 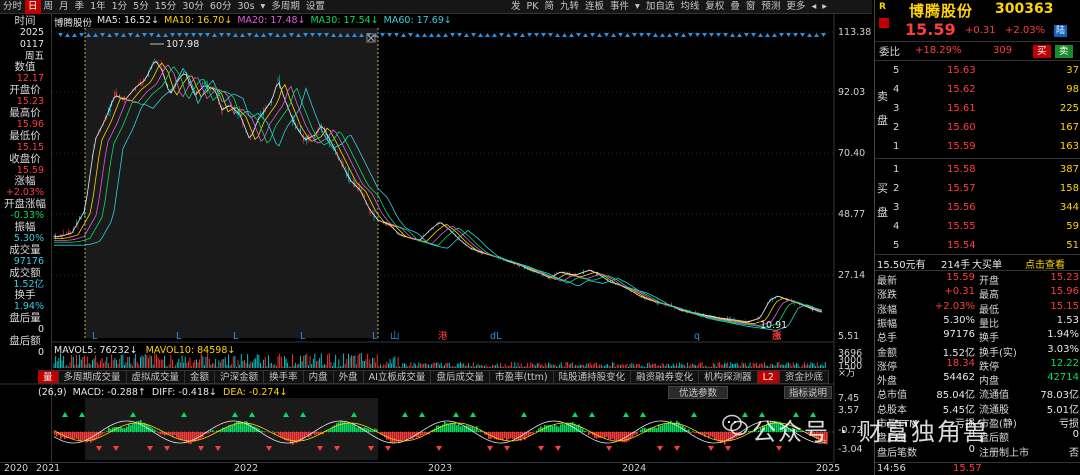 What do you see at coordinates (977, 71) in the screenshot?
I see `sell-level-5: 5 15.63 37` at bounding box center [977, 71].